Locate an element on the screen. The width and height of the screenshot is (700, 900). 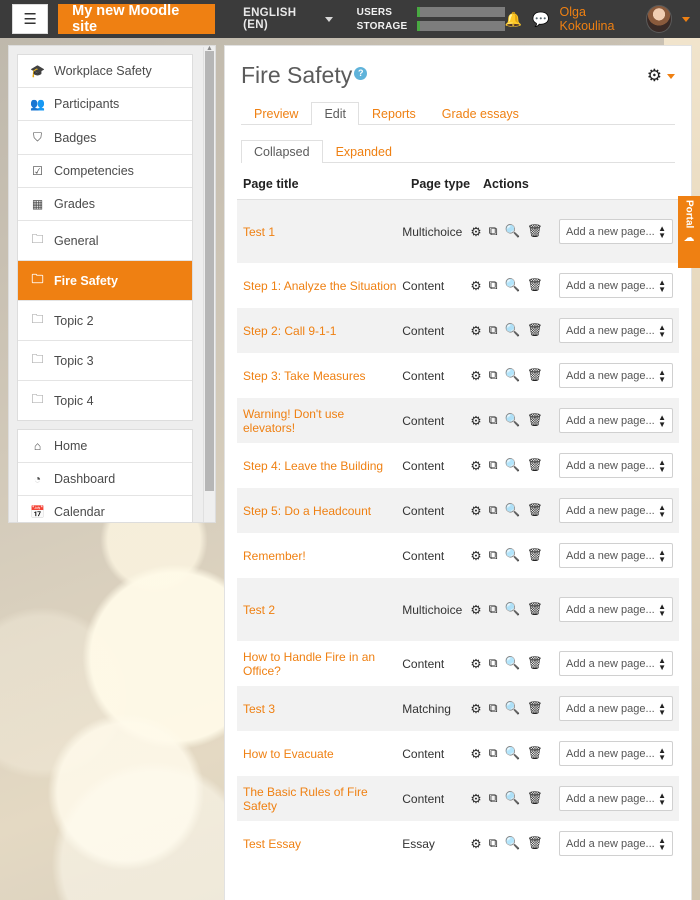
language-selector: ENGLISH (EN) is located at coordinates (288, 19).